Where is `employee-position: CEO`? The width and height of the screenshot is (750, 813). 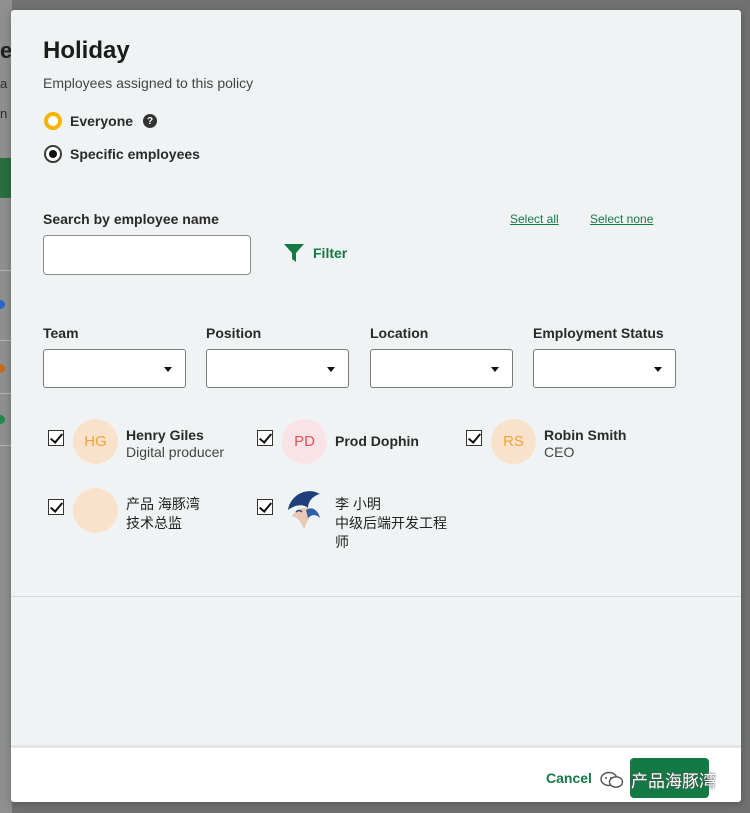 employee-position: CEO is located at coordinates (559, 452).